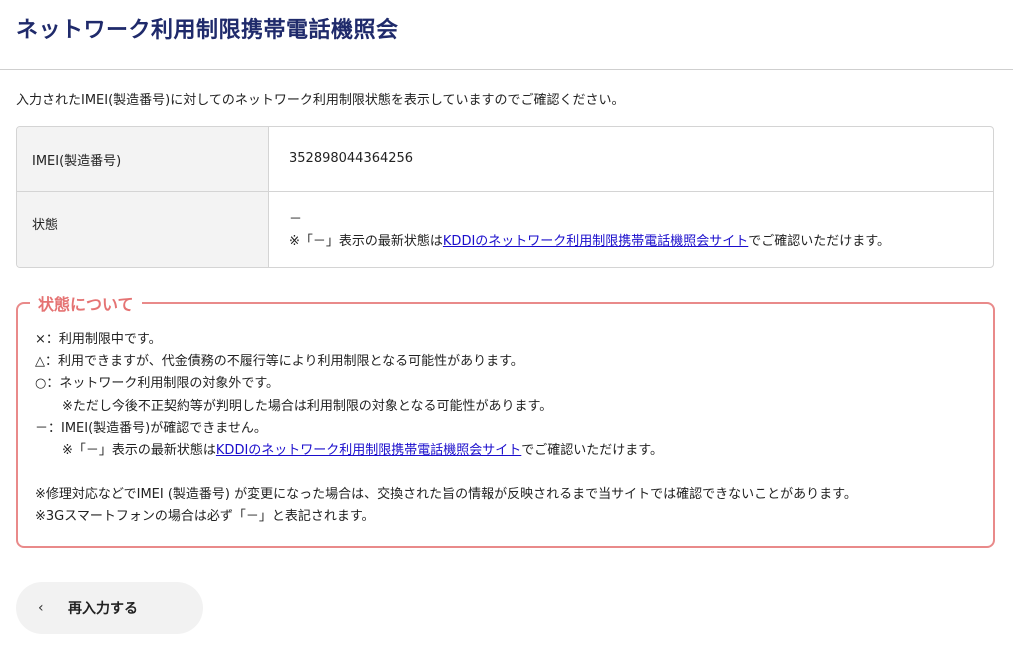 The height and width of the screenshot is (656, 1013). I want to click on reenter-button-label: 再入力する, so click(103, 609).